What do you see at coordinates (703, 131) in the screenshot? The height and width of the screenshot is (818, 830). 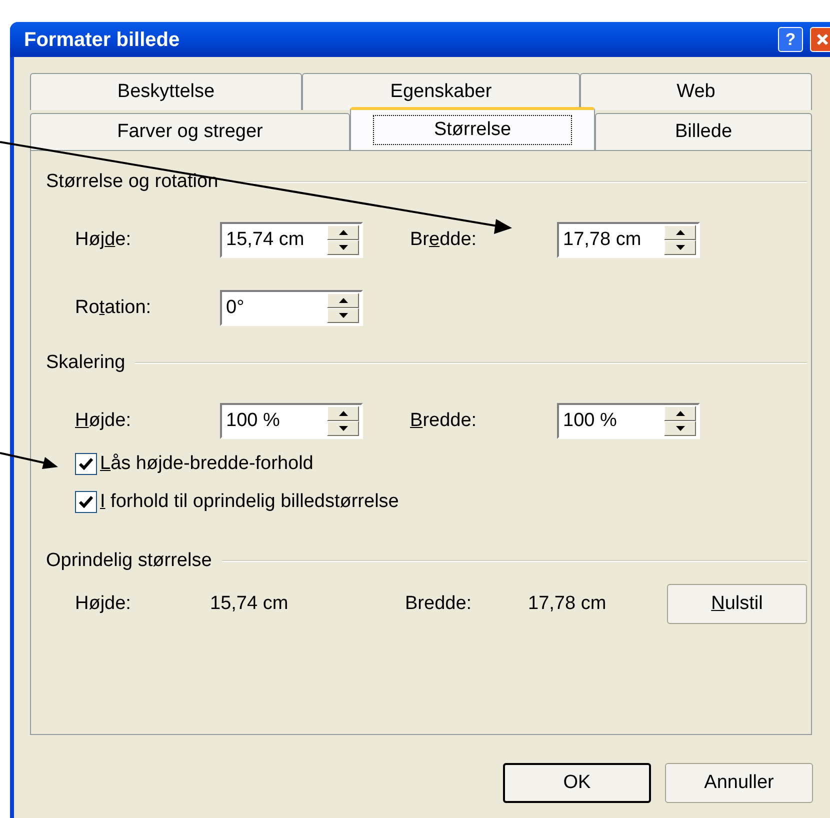 I see `tab: Billede` at bounding box center [703, 131].